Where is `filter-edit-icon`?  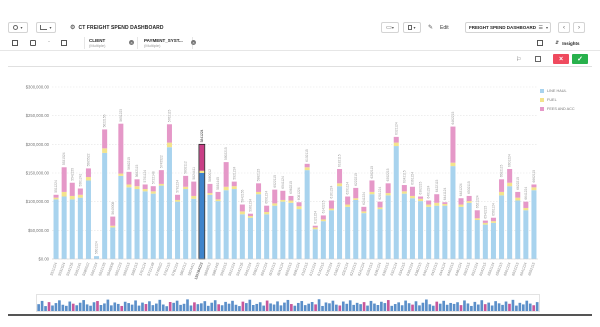 filter-edit-icon is located at coordinates (64, 43).